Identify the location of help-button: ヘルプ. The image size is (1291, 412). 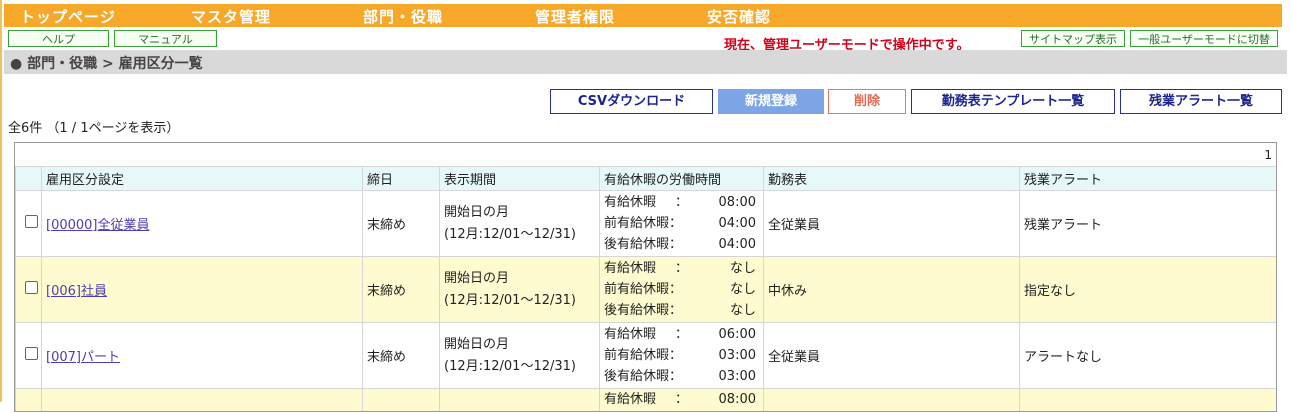
(58, 38).